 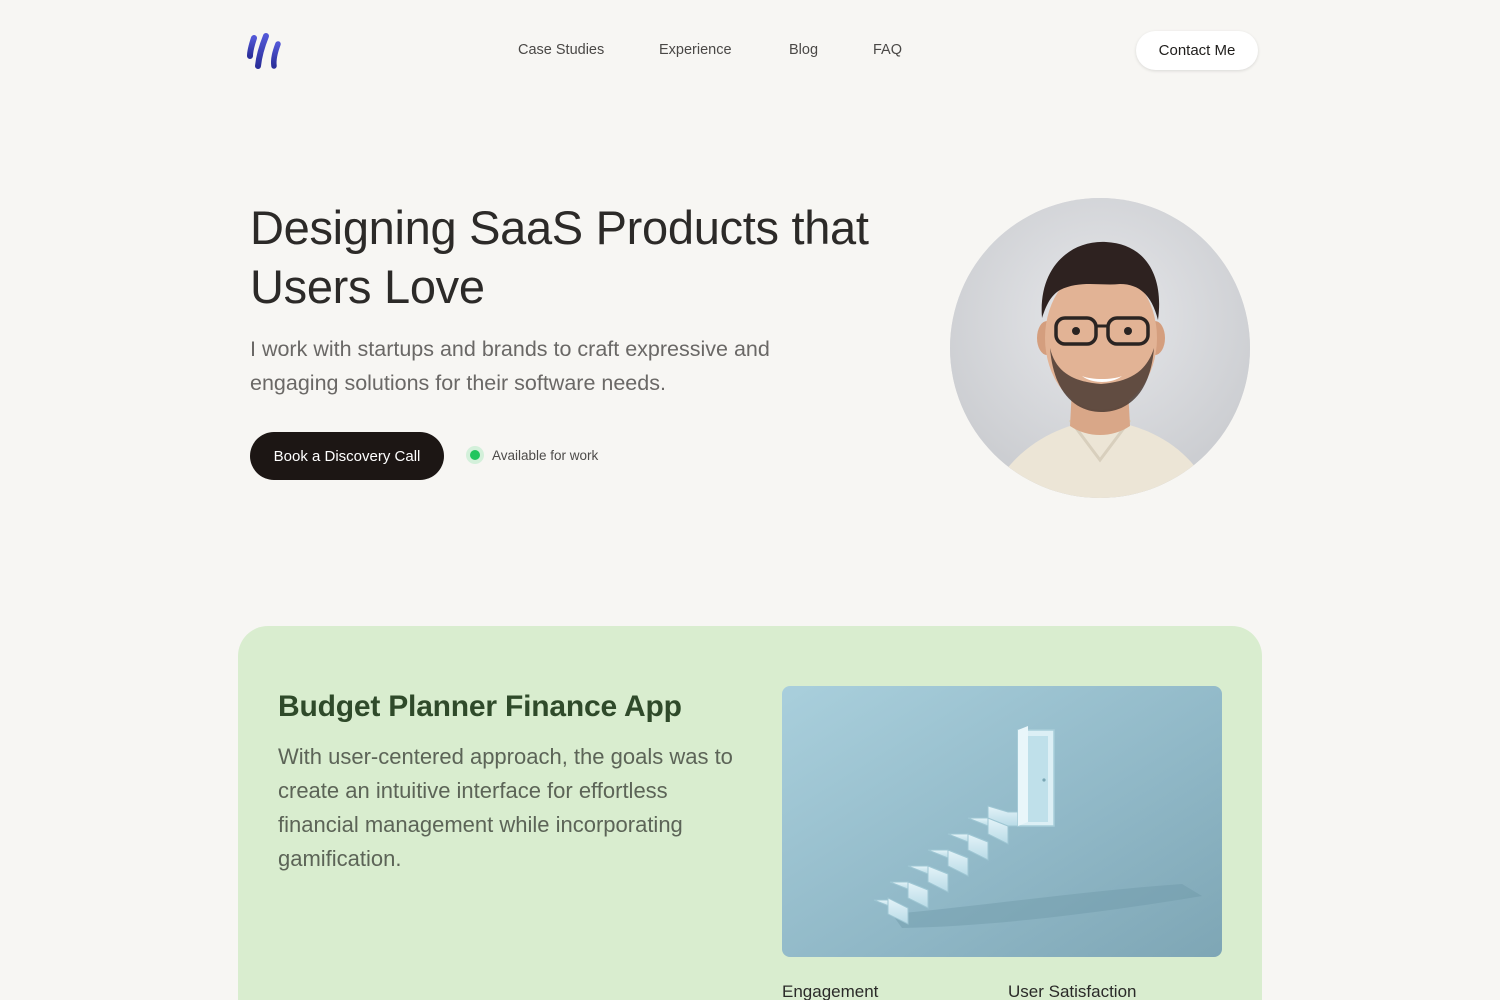 What do you see at coordinates (561, 50) in the screenshot?
I see `nav-case-studies: Case Studies` at bounding box center [561, 50].